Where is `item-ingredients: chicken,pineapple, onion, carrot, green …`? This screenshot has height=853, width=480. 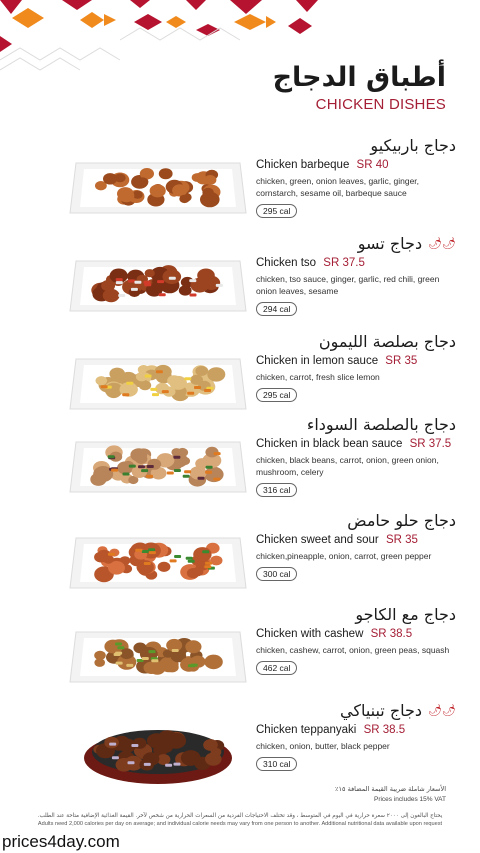 item-ingredients: chicken,pineapple, onion, carrot, green … is located at coordinates (344, 556).